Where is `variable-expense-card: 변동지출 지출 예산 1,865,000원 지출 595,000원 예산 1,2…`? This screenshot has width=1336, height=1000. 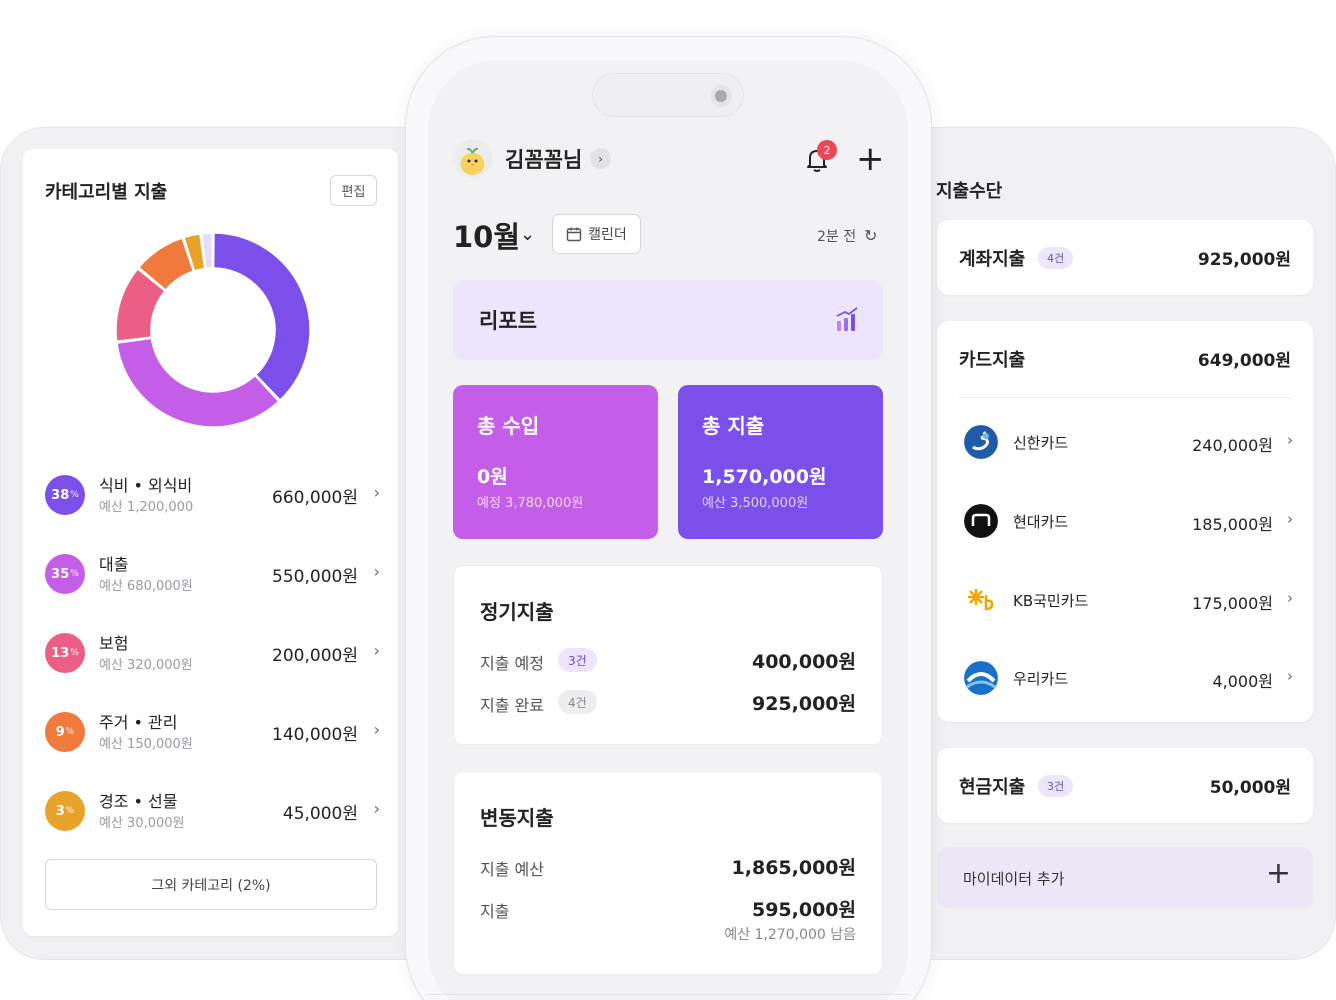 variable-expense-card: 변동지출 지출 예산 1,865,000원 지출 595,000원 예산 1,2… is located at coordinates (668, 873).